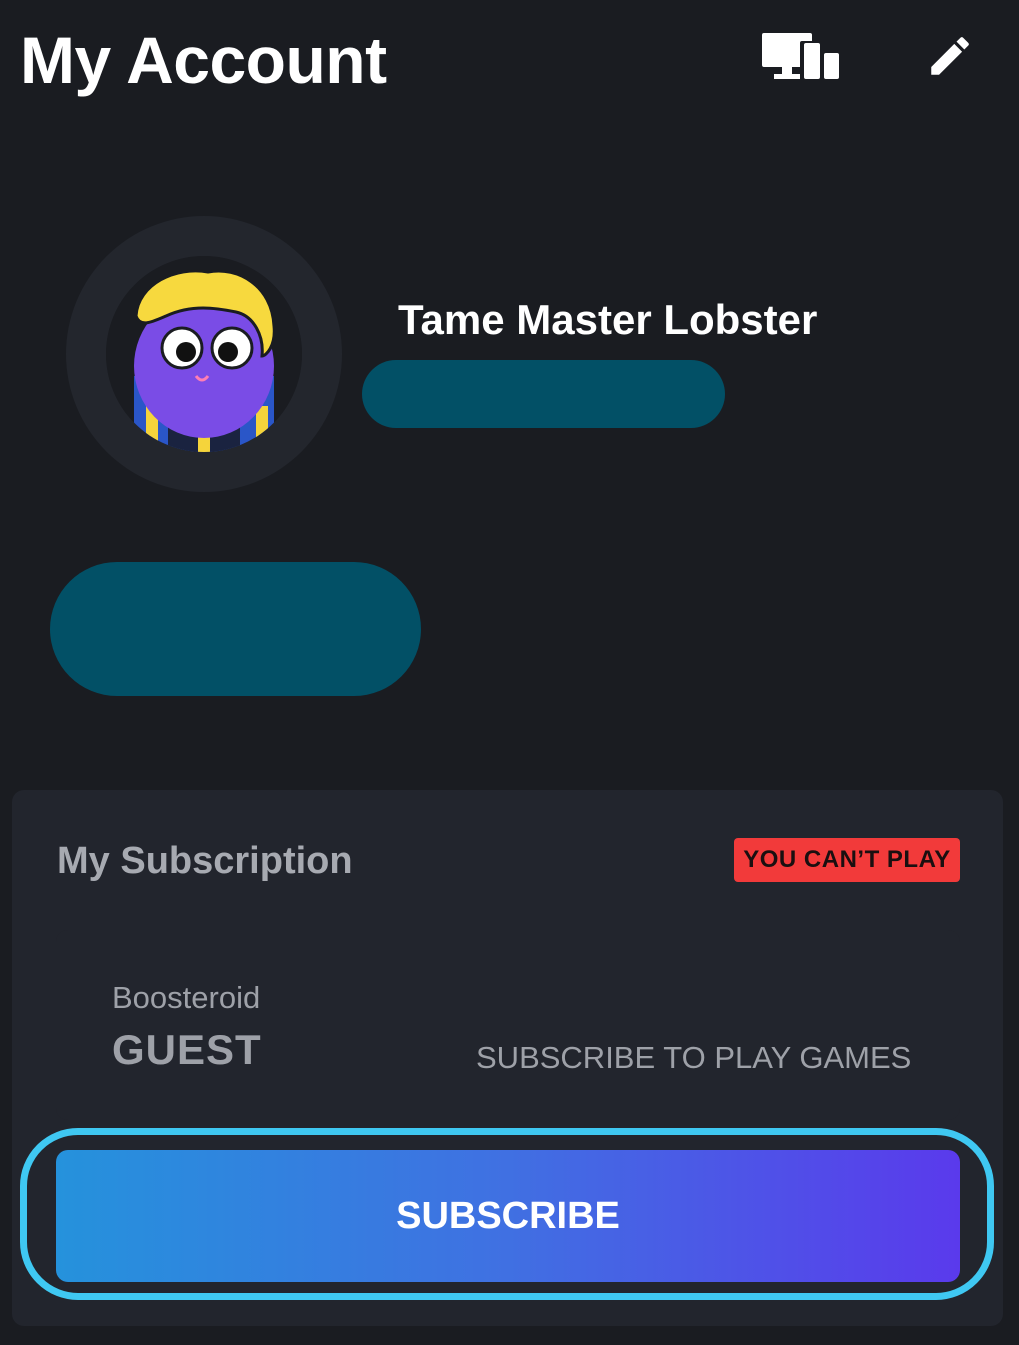 The image size is (1019, 1345). What do you see at coordinates (608, 319) in the screenshot?
I see `username: Tame Master Lobster` at bounding box center [608, 319].